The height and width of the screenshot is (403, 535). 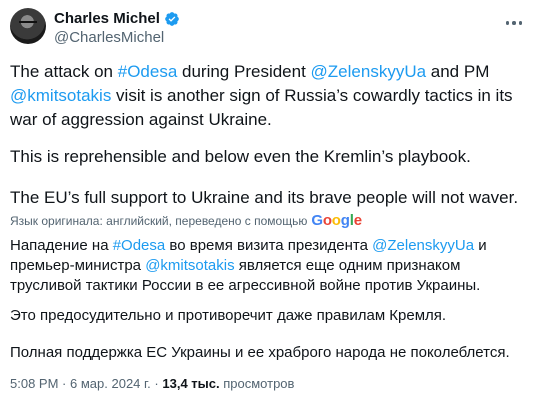 I want to click on mention-kmitsotakis-translated: @kmitsotakis, so click(x=189, y=265).